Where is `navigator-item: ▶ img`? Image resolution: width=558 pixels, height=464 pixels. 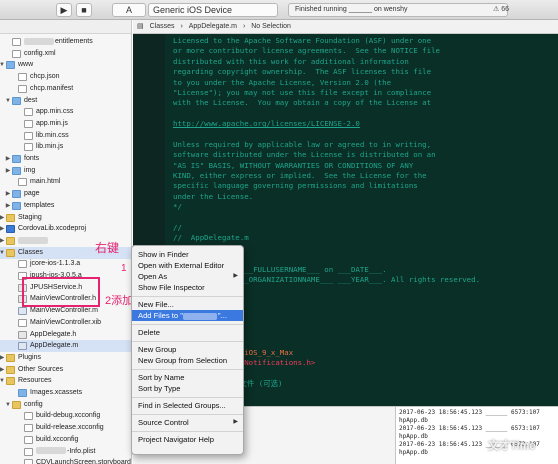
navigator-item: ▶ img is located at coordinates (65, 171).